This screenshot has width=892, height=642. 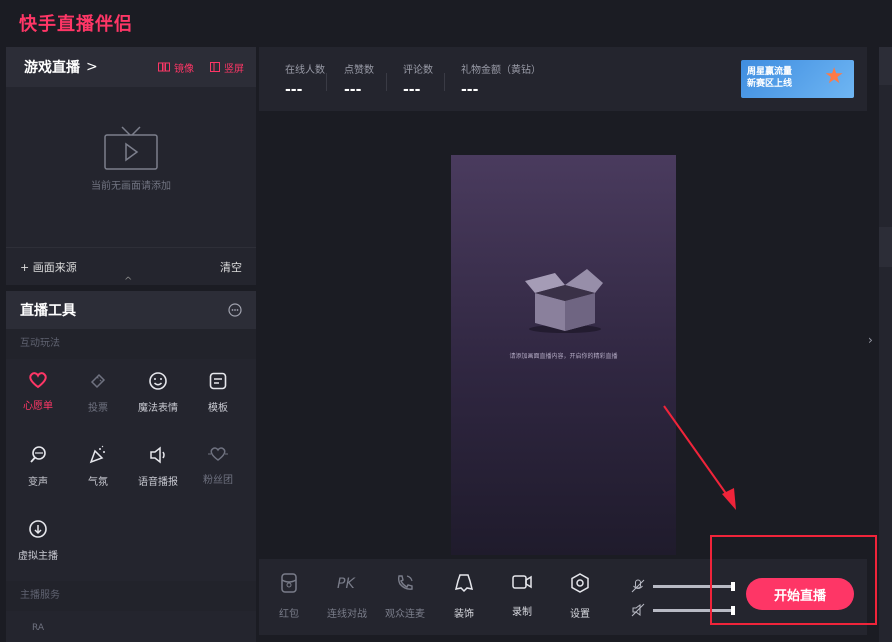 I want to click on tv-icon, so click(x=131, y=148).